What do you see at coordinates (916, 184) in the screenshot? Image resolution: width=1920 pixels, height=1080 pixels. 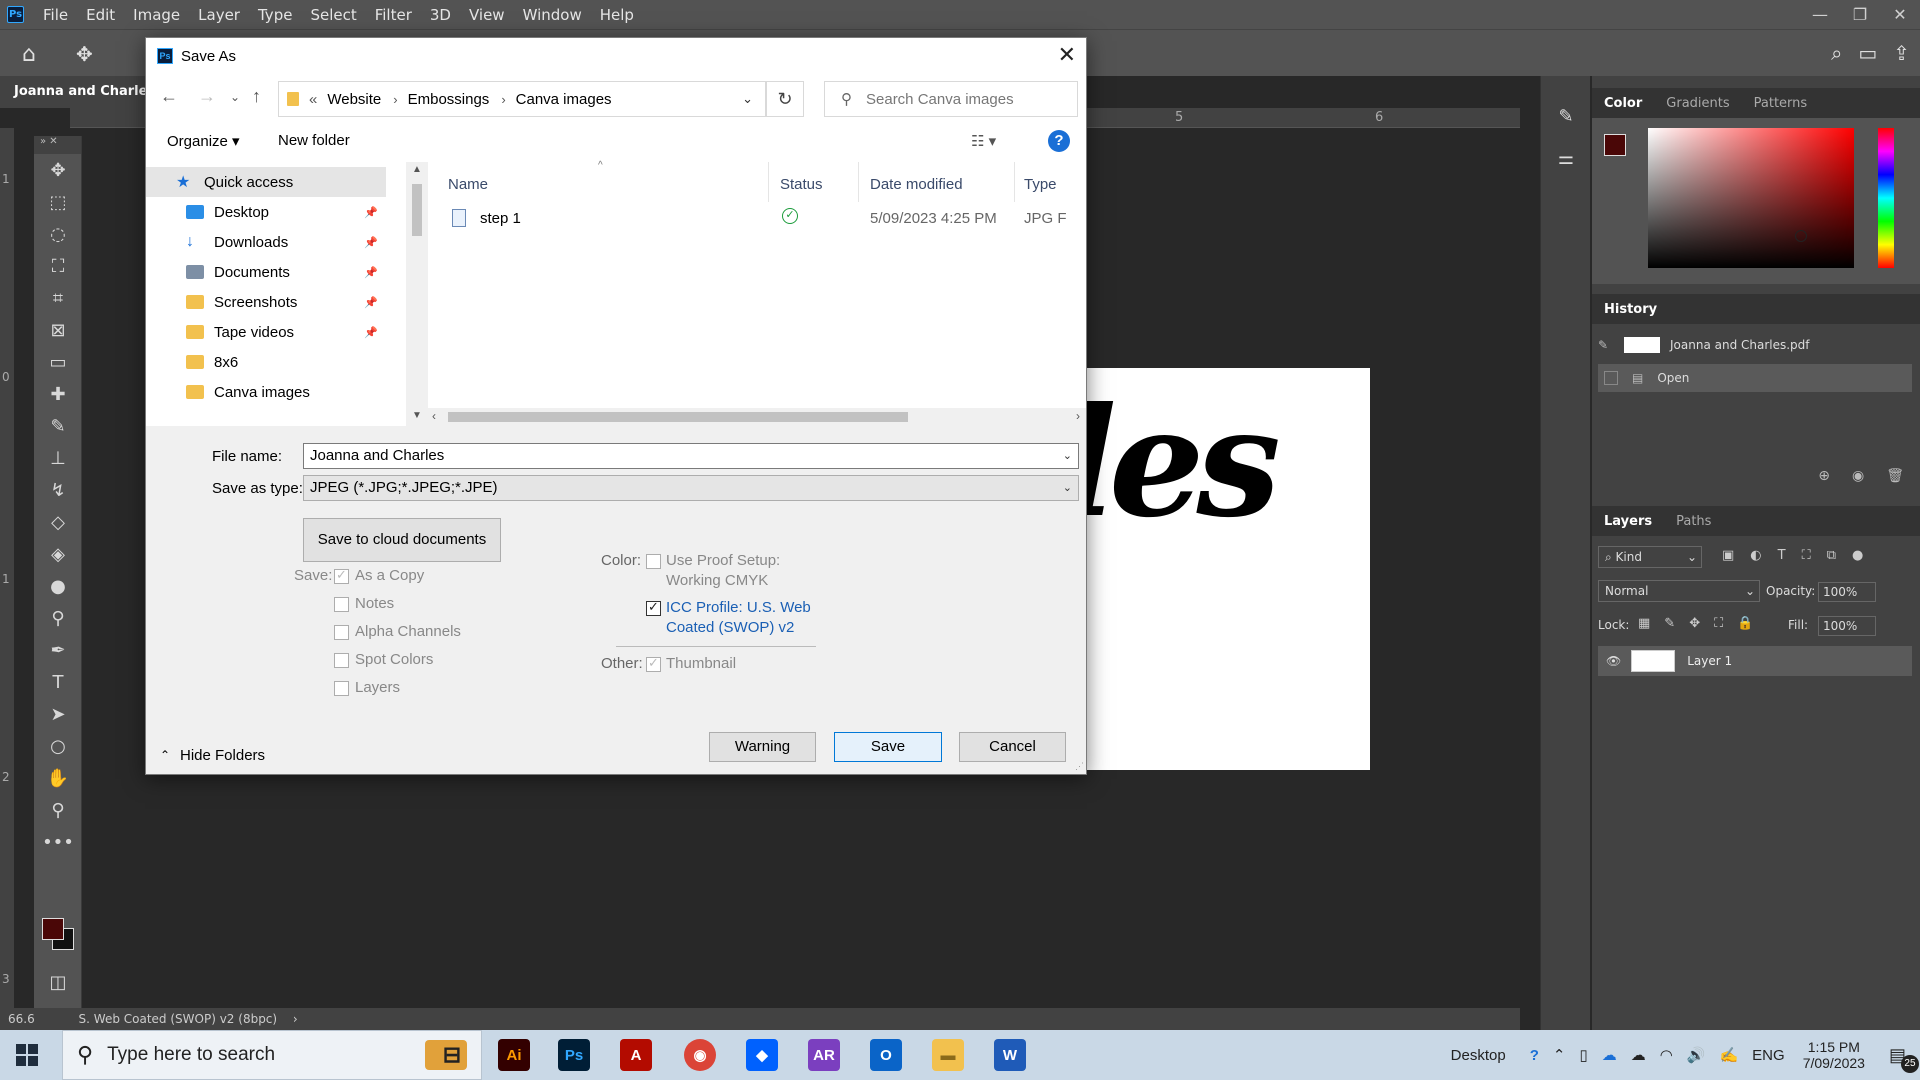 I see `column-date-modified: Date modified` at bounding box center [916, 184].